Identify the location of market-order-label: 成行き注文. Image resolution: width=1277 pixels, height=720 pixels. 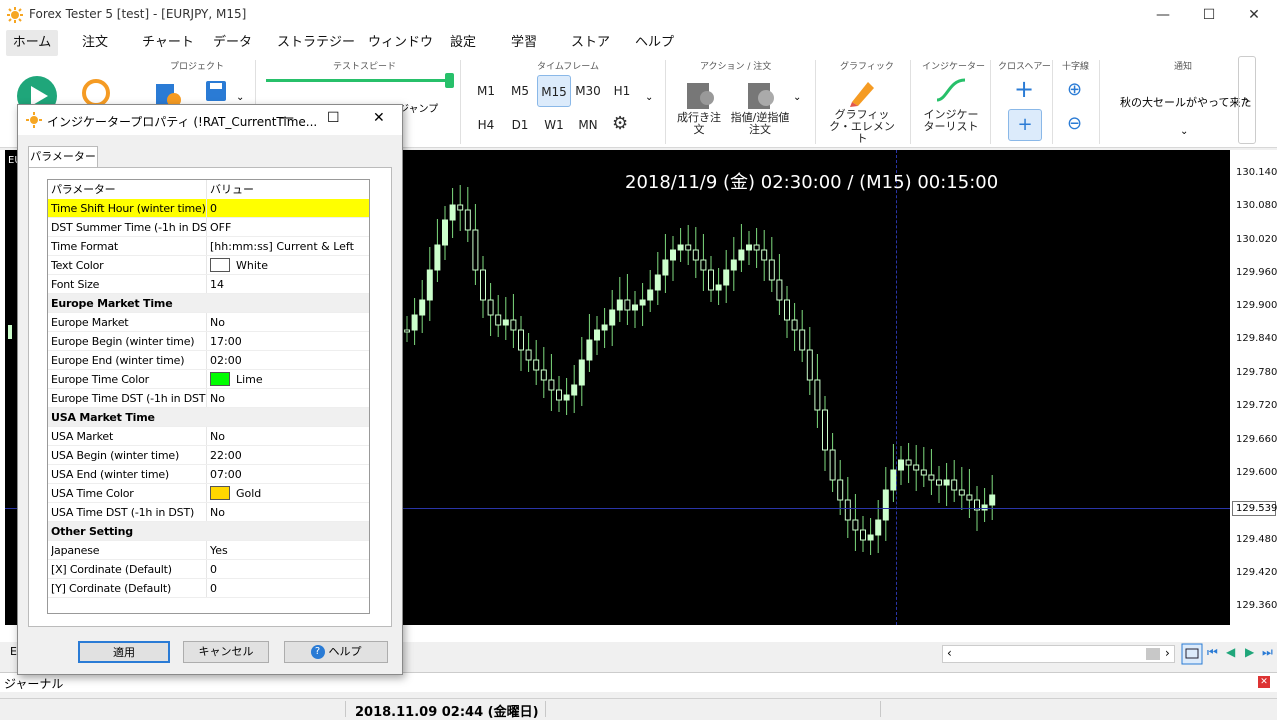
(699, 124).